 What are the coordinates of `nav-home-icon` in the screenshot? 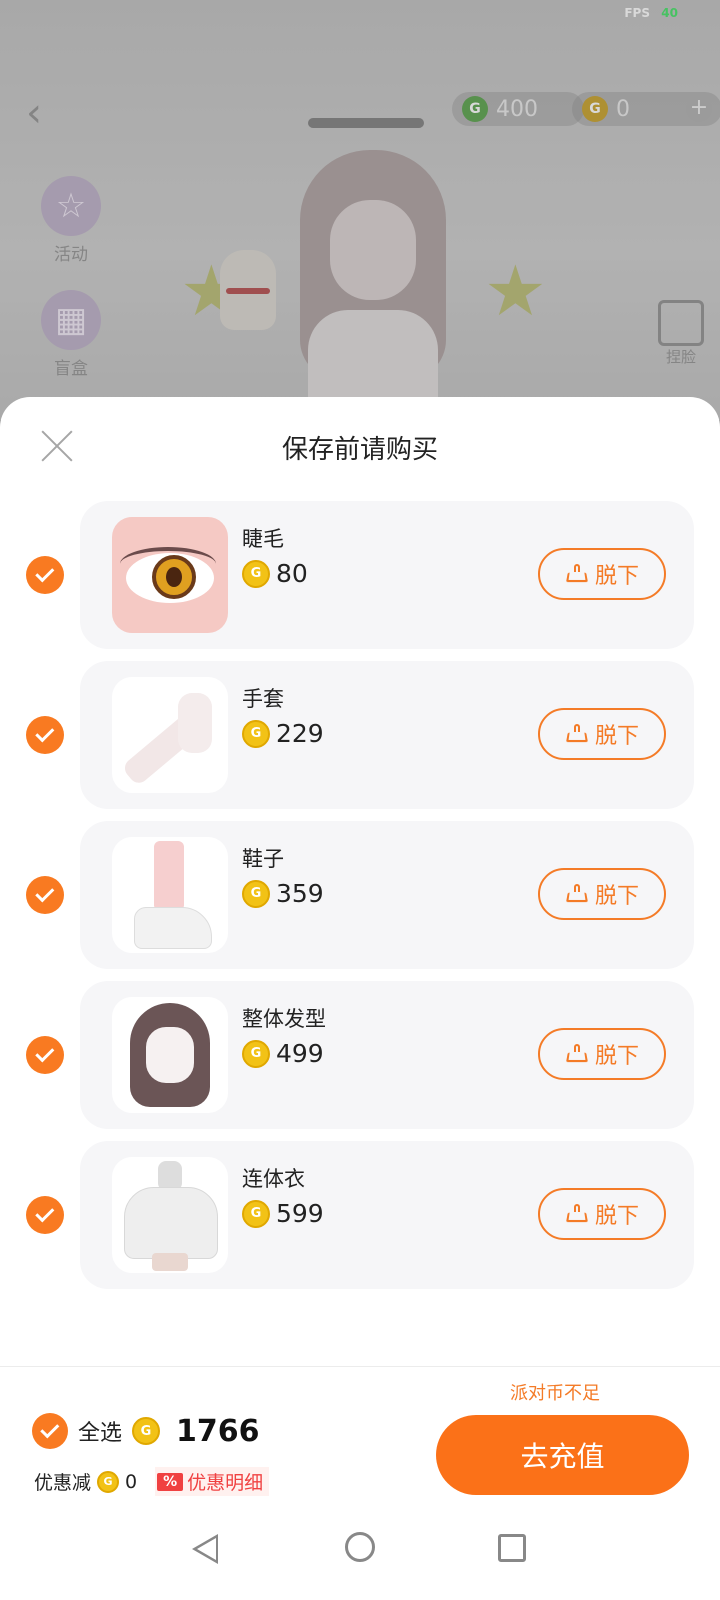 It's located at (360, 1547).